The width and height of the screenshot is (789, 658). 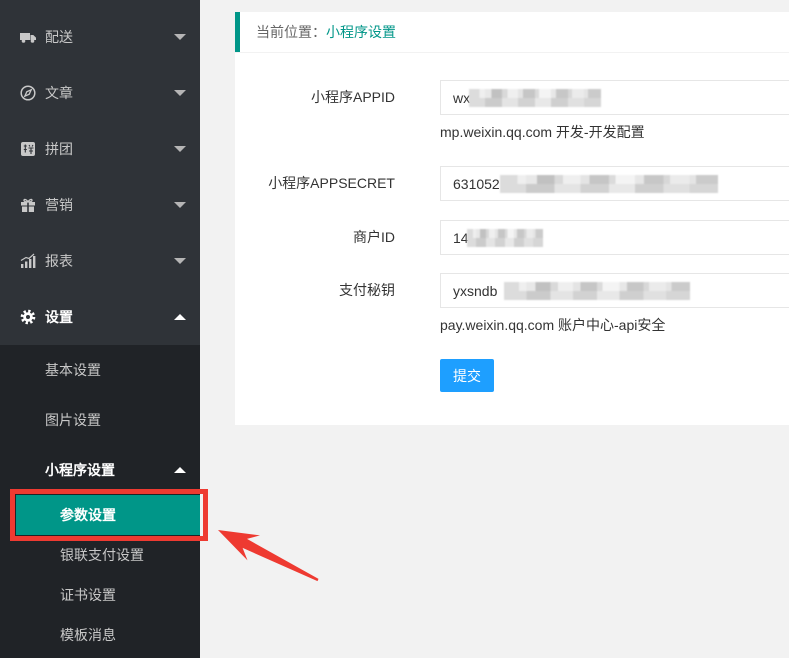 I want to click on merchant-id-field, so click(x=614, y=237).